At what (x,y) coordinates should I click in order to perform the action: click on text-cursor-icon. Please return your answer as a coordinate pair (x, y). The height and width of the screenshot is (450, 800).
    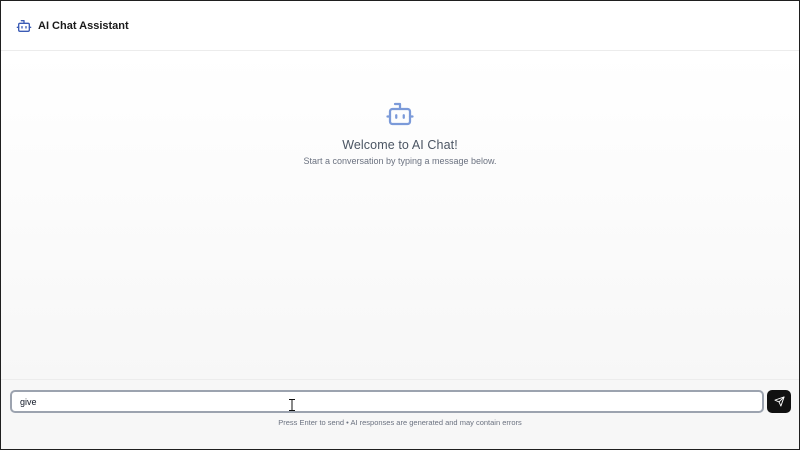
    Looking at the image, I should click on (292, 404).